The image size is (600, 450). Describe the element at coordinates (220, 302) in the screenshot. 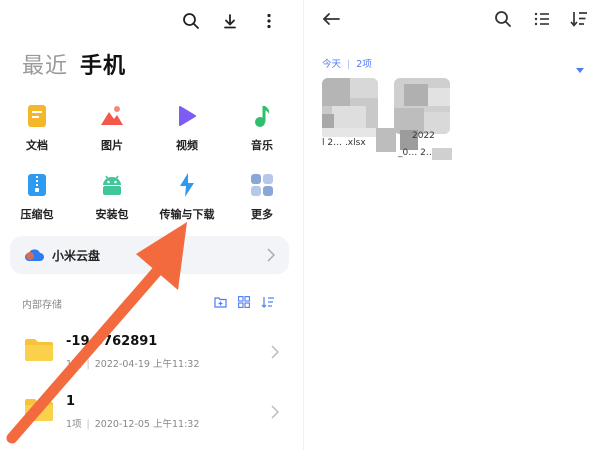

I see `new-folder-icon` at that location.